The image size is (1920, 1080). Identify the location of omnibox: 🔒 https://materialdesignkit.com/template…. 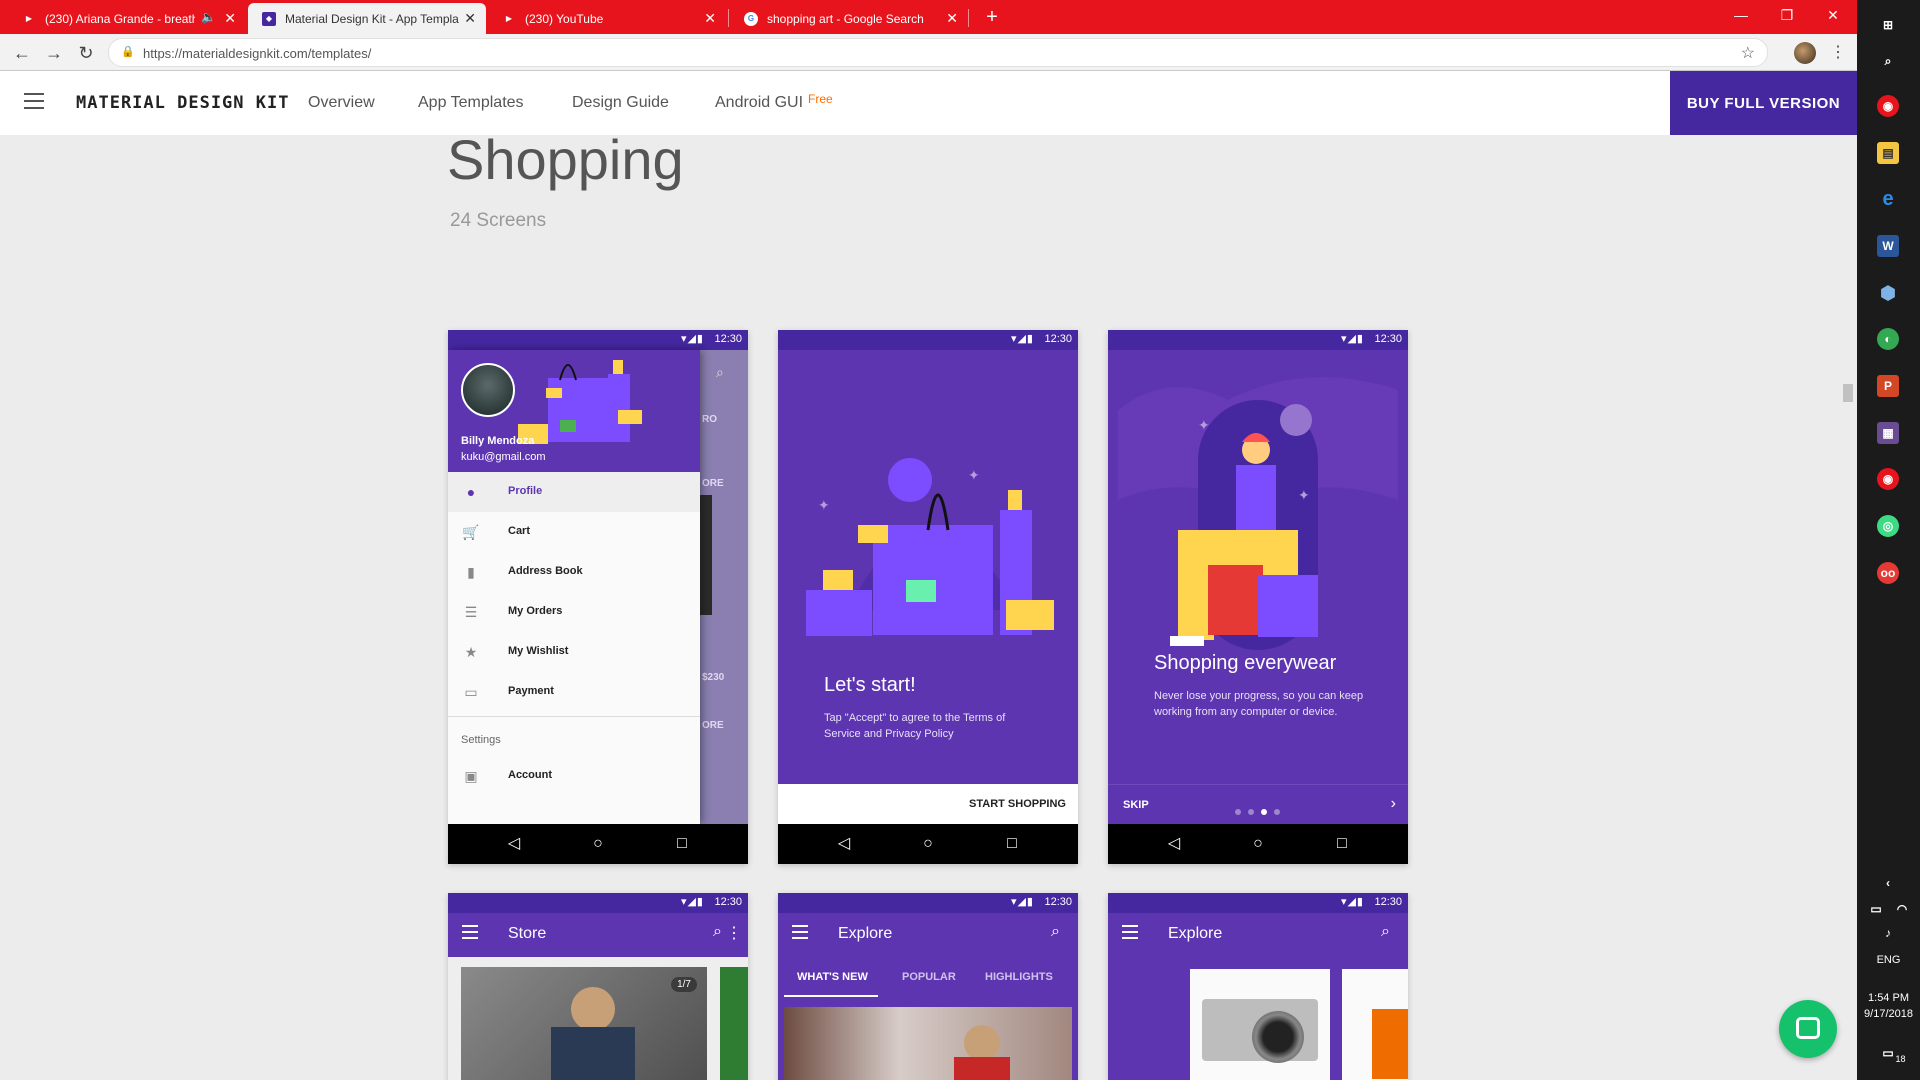
(938, 52).